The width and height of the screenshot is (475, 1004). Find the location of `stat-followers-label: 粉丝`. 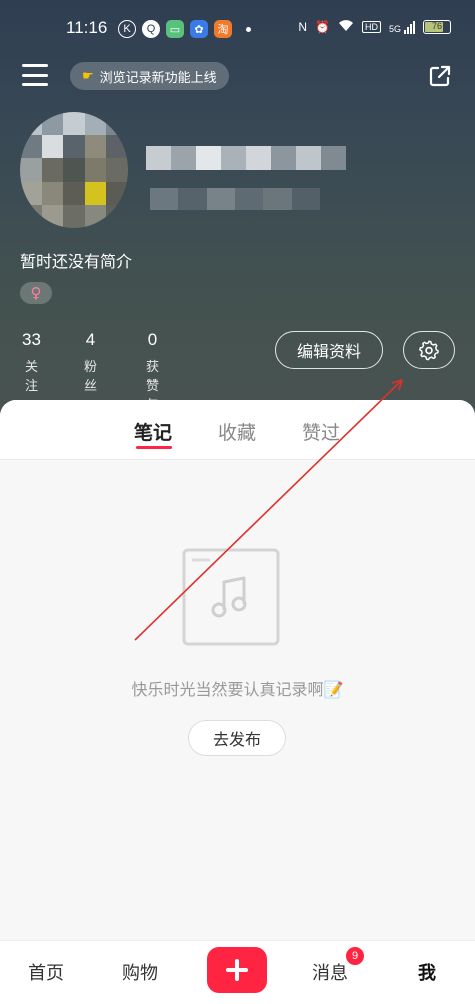

stat-followers-label: 粉丝 is located at coordinates (91, 377).